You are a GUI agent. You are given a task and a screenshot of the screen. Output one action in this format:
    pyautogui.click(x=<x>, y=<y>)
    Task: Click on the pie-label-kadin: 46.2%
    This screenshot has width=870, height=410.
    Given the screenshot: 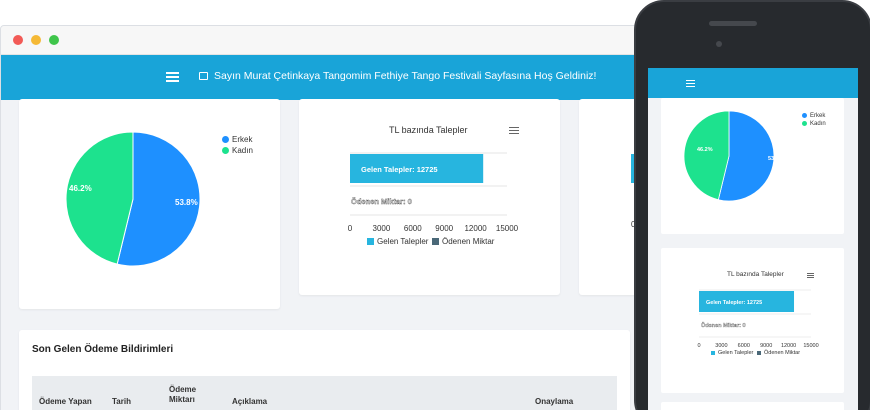 What is the action you would take?
    pyautogui.click(x=80, y=188)
    